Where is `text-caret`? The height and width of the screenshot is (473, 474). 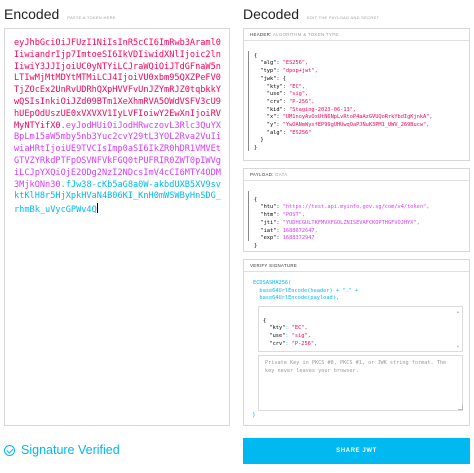 text-caret is located at coordinates (97, 208).